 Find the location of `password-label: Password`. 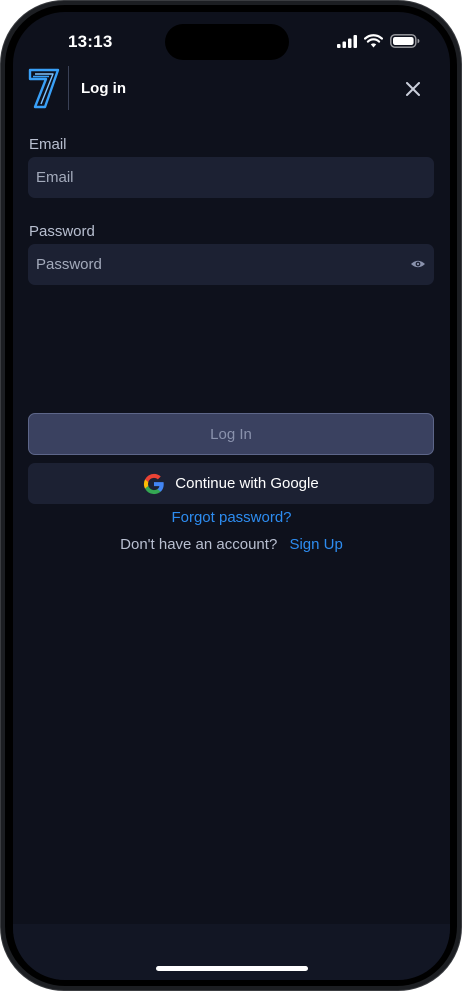

password-label: Password is located at coordinates (62, 231).